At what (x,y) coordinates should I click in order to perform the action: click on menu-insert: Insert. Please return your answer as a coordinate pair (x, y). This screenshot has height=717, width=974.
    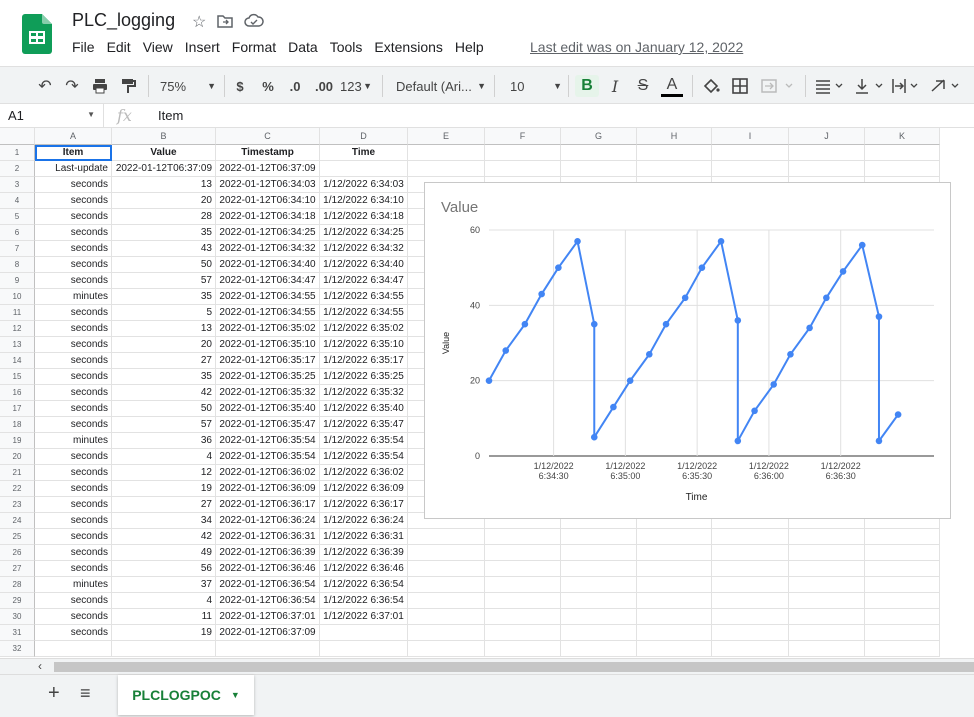
    Looking at the image, I should click on (205, 47).